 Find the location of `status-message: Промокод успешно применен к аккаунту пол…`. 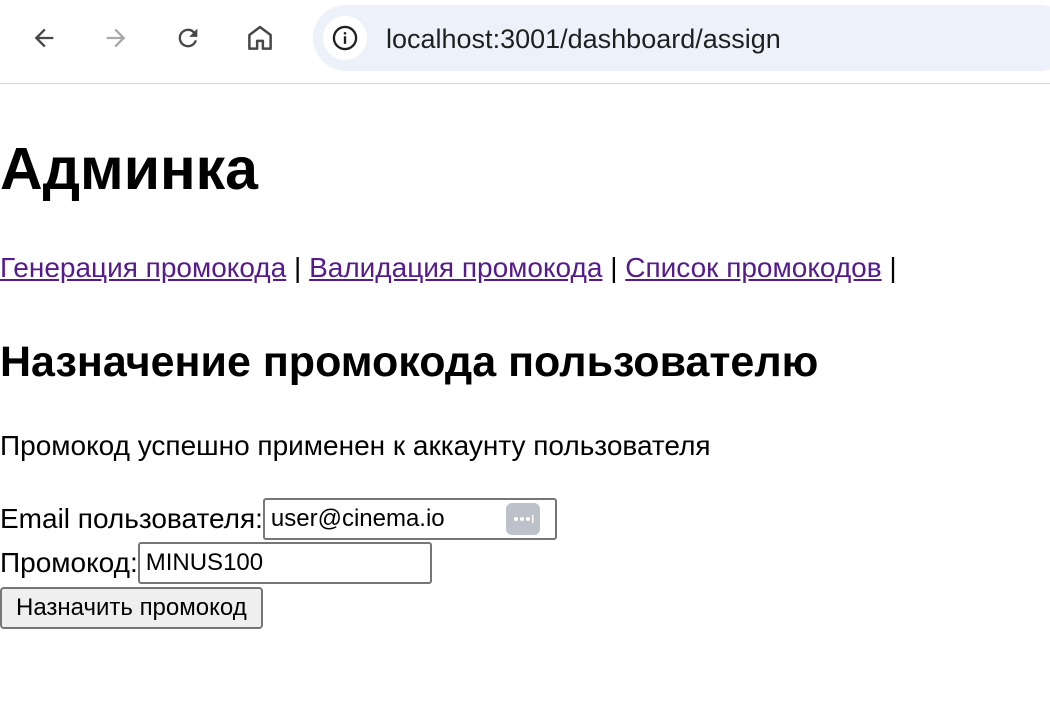

status-message: Промокод успешно применен к аккаунту пол… is located at coordinates (355, 445).